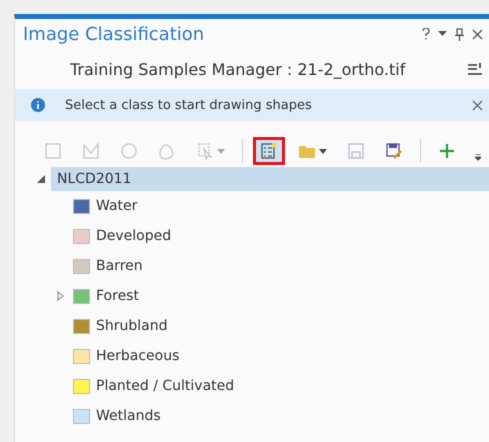  Describe the element at coordinates (238, 69) in the screenshot. I see `manager-title: Training Samples Manager : 21-2_ortho.tif` at that location.